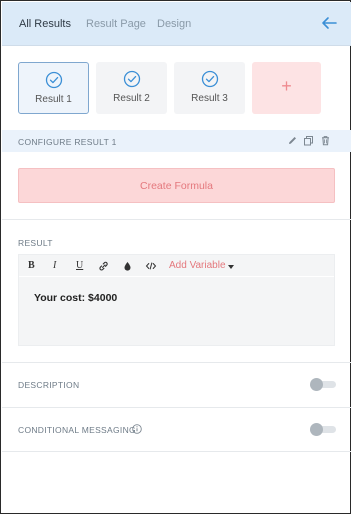 This screenshot has height=514, width=351. I want to click on result-card-label: Result 1, so click(53, 99).